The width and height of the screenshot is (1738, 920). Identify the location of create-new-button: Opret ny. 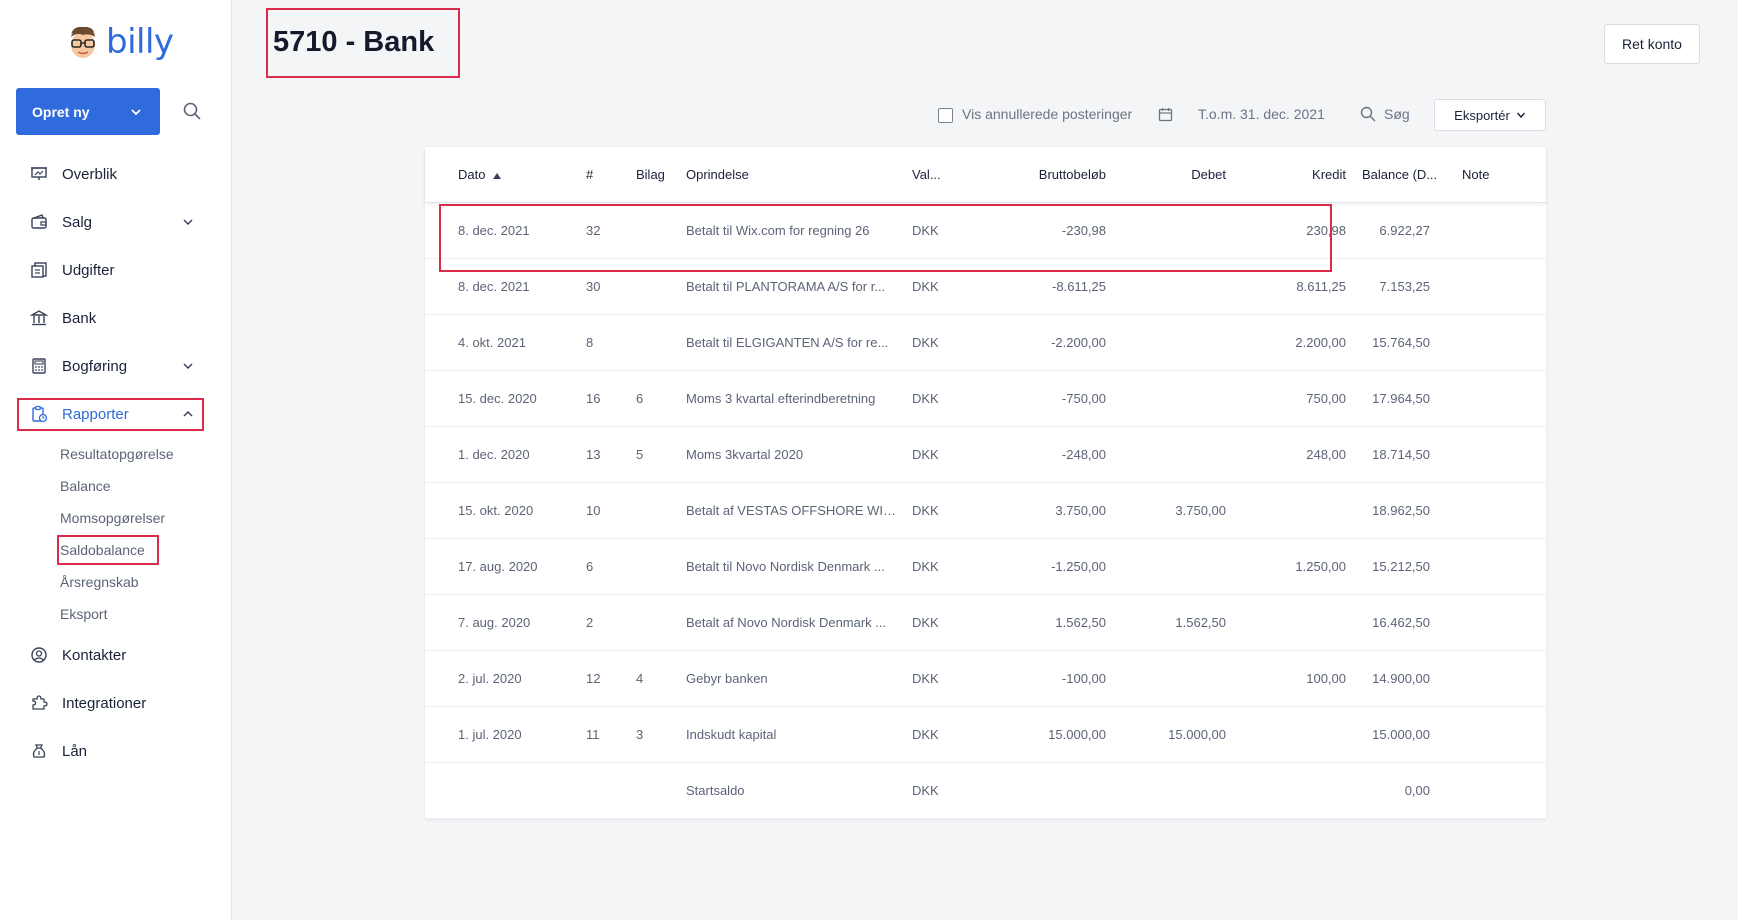
(88, 111).